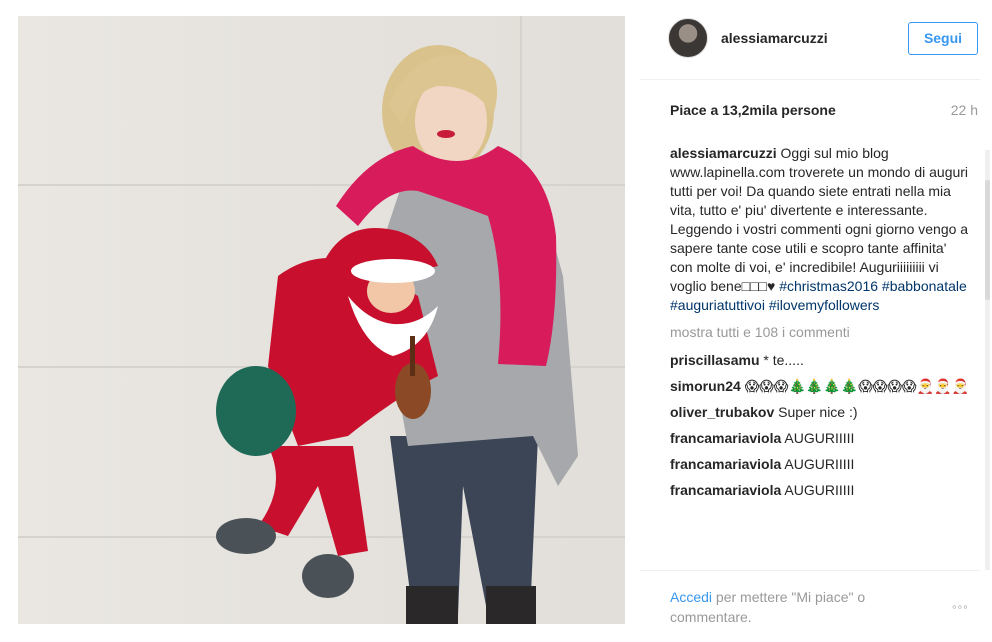 This screenshot has width=992, height=642. Describe the element at coordinates (723, 153) in the screenshot. I see `caption-username: alessiamarcuzzi` at that location.